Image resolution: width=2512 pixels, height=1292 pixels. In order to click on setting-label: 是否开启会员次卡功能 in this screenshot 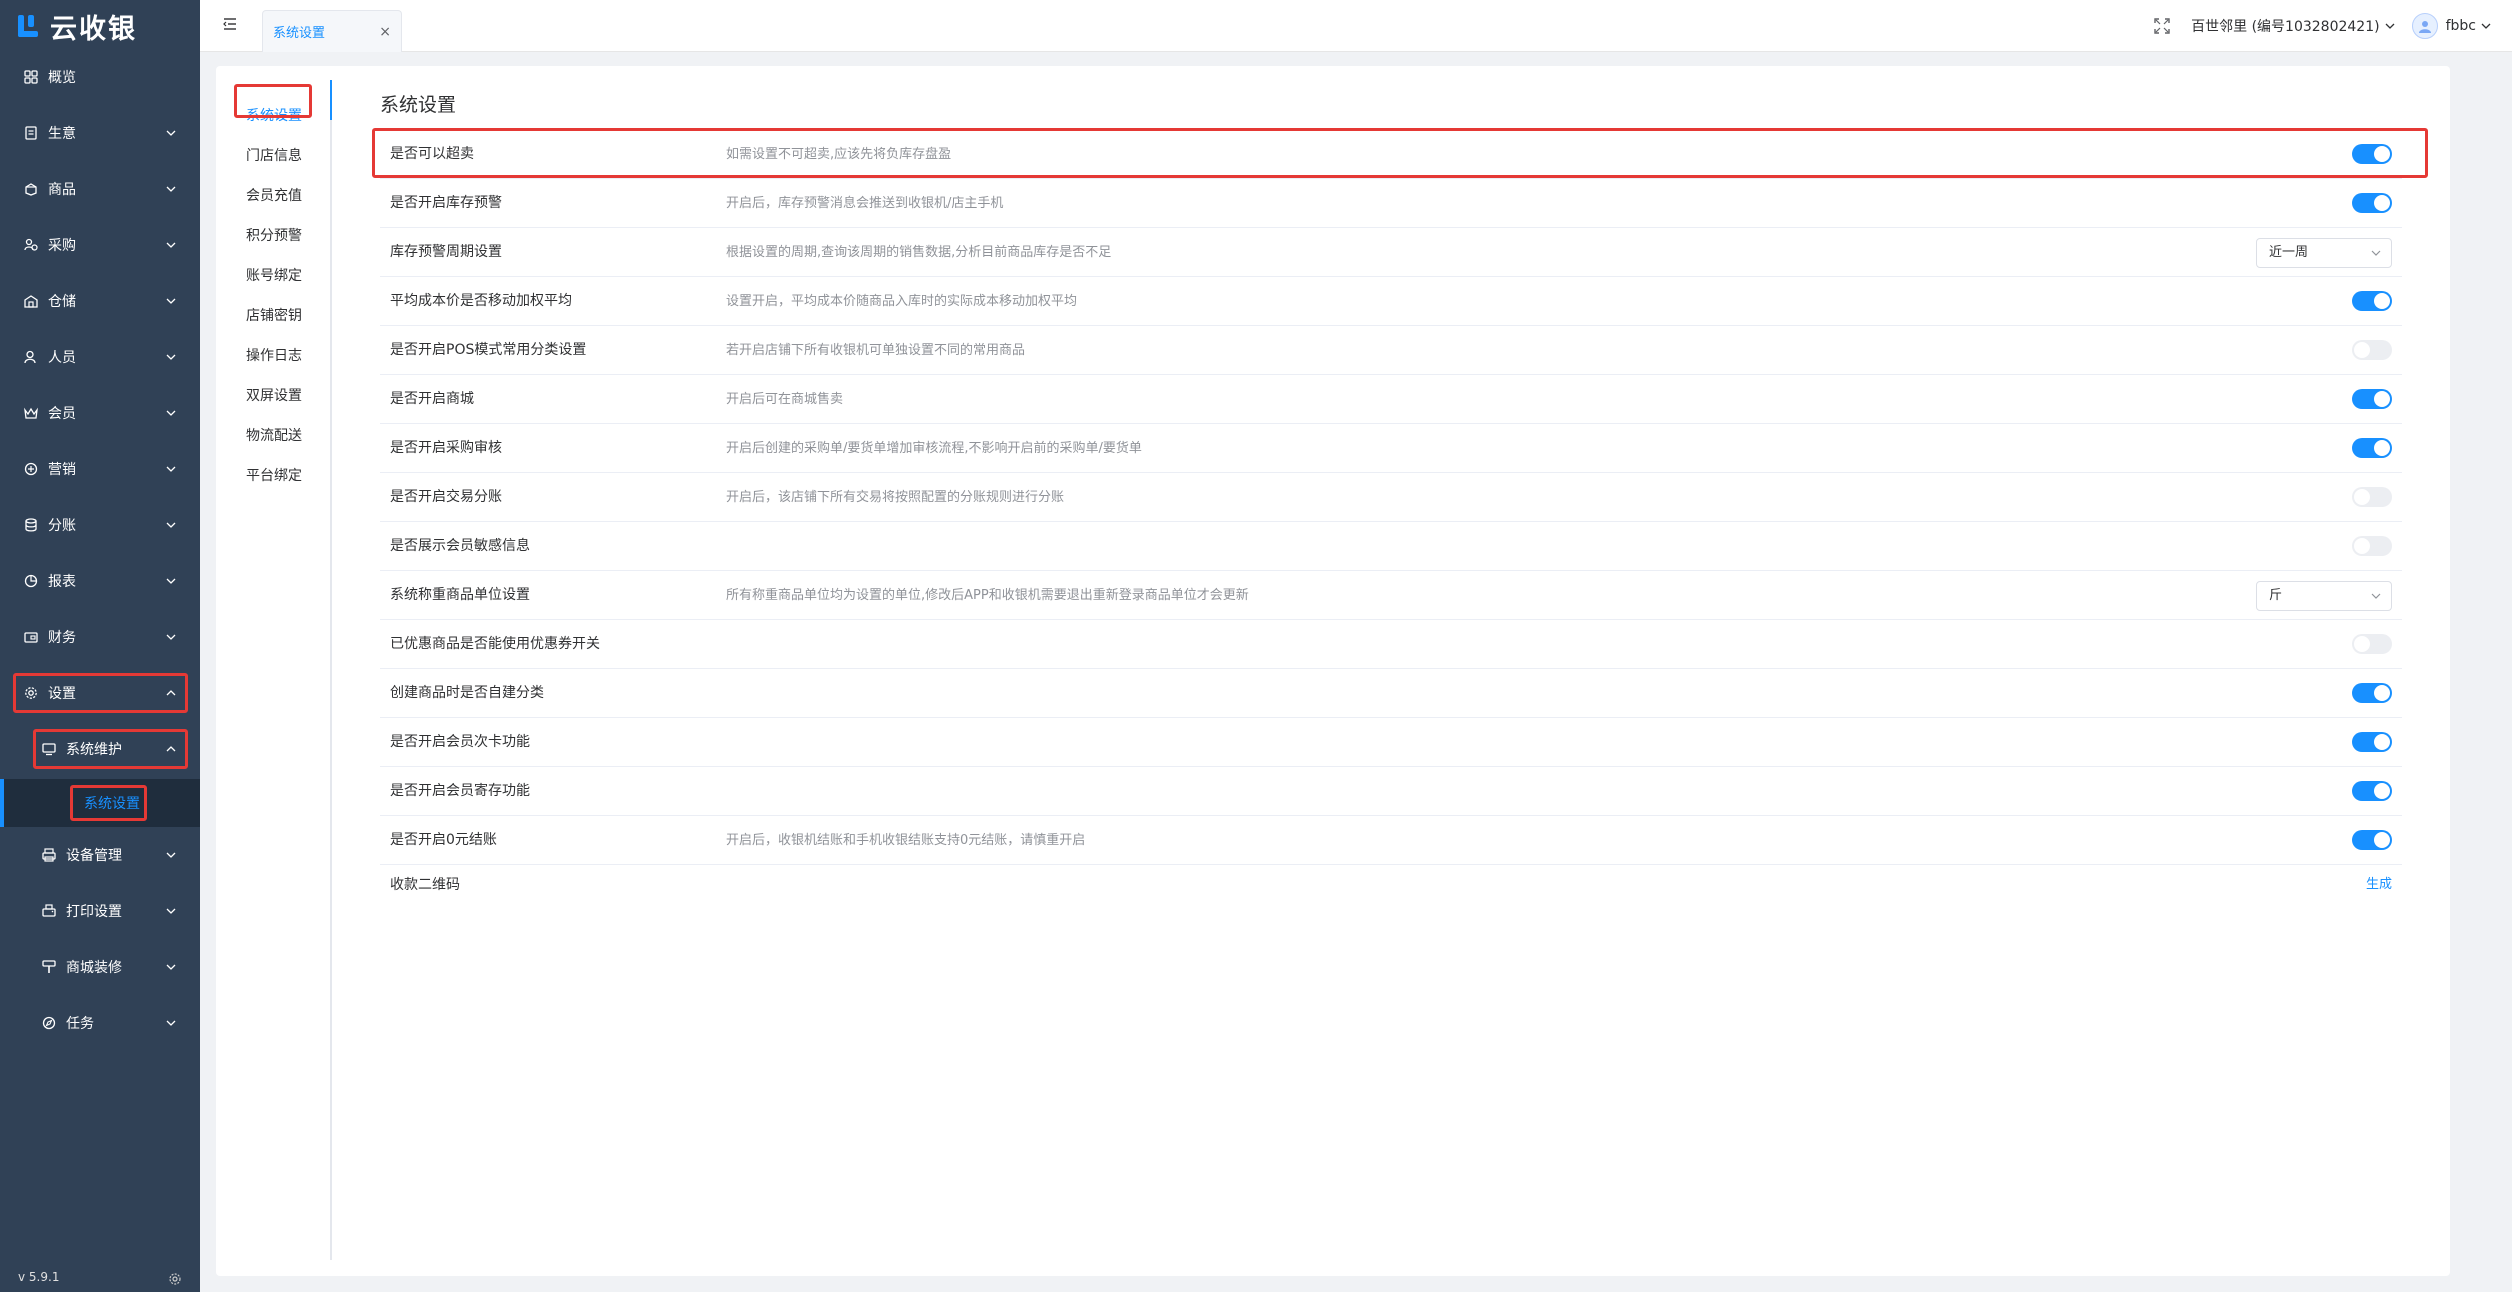, I will do `click(460, 742)`.